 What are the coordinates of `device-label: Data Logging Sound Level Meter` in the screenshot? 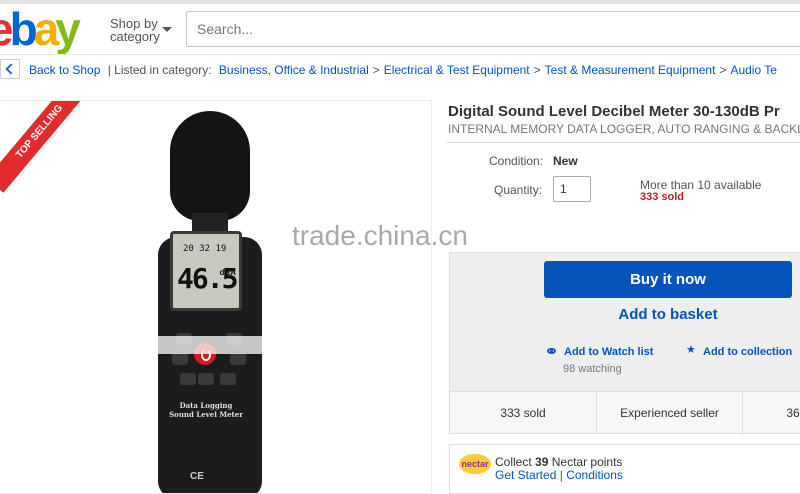 It's located at (206, 410).